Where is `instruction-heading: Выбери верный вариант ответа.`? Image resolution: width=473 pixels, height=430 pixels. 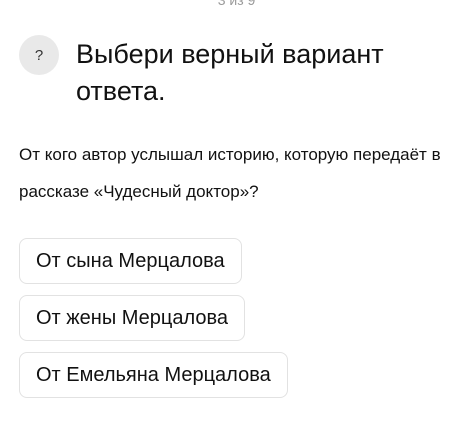
instruction-heading: Выбери верный вариант ответа. is located at coordinates (230, 72).